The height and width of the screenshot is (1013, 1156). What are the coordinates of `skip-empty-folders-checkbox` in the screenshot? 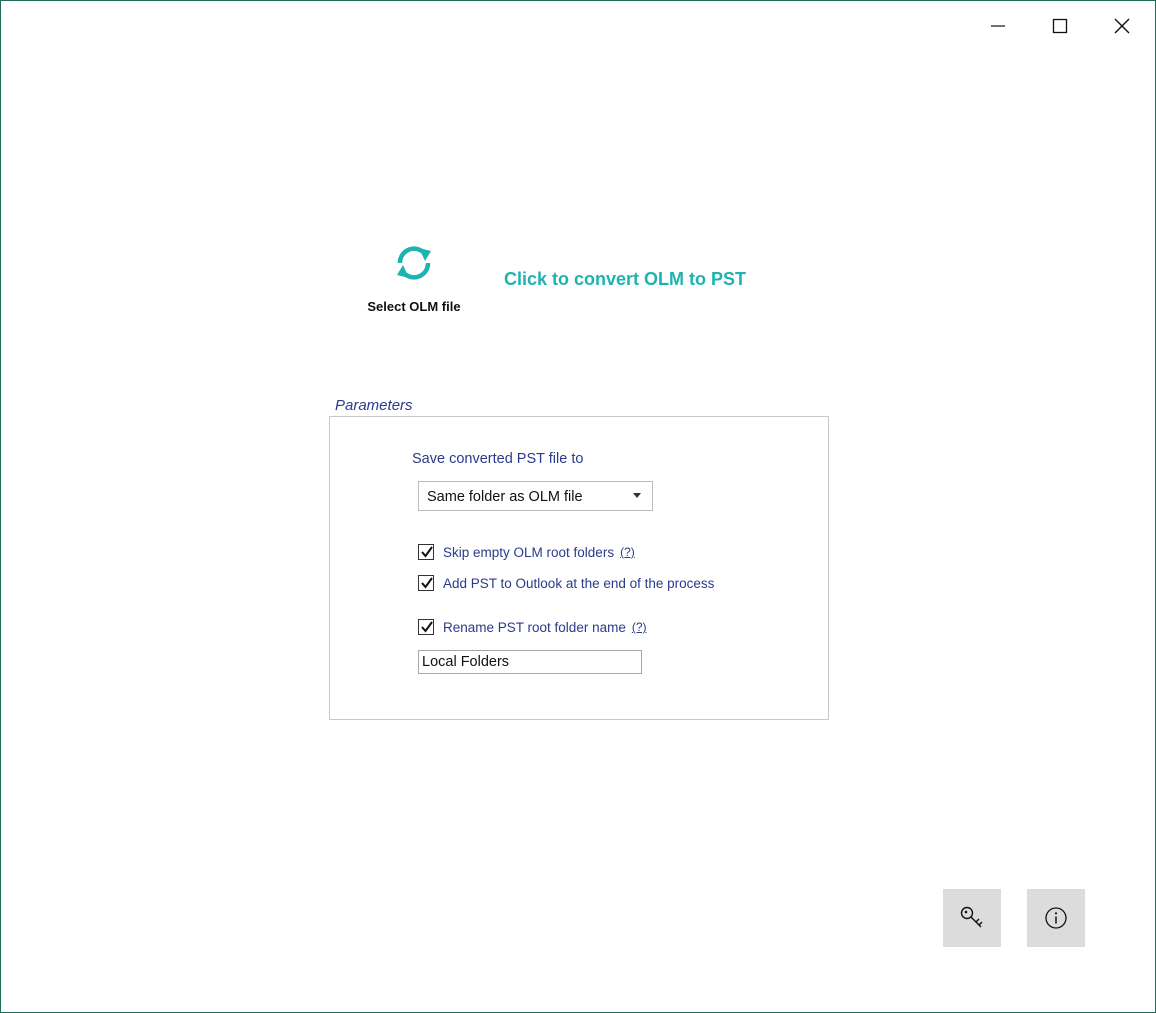 It's located at (426, 552).